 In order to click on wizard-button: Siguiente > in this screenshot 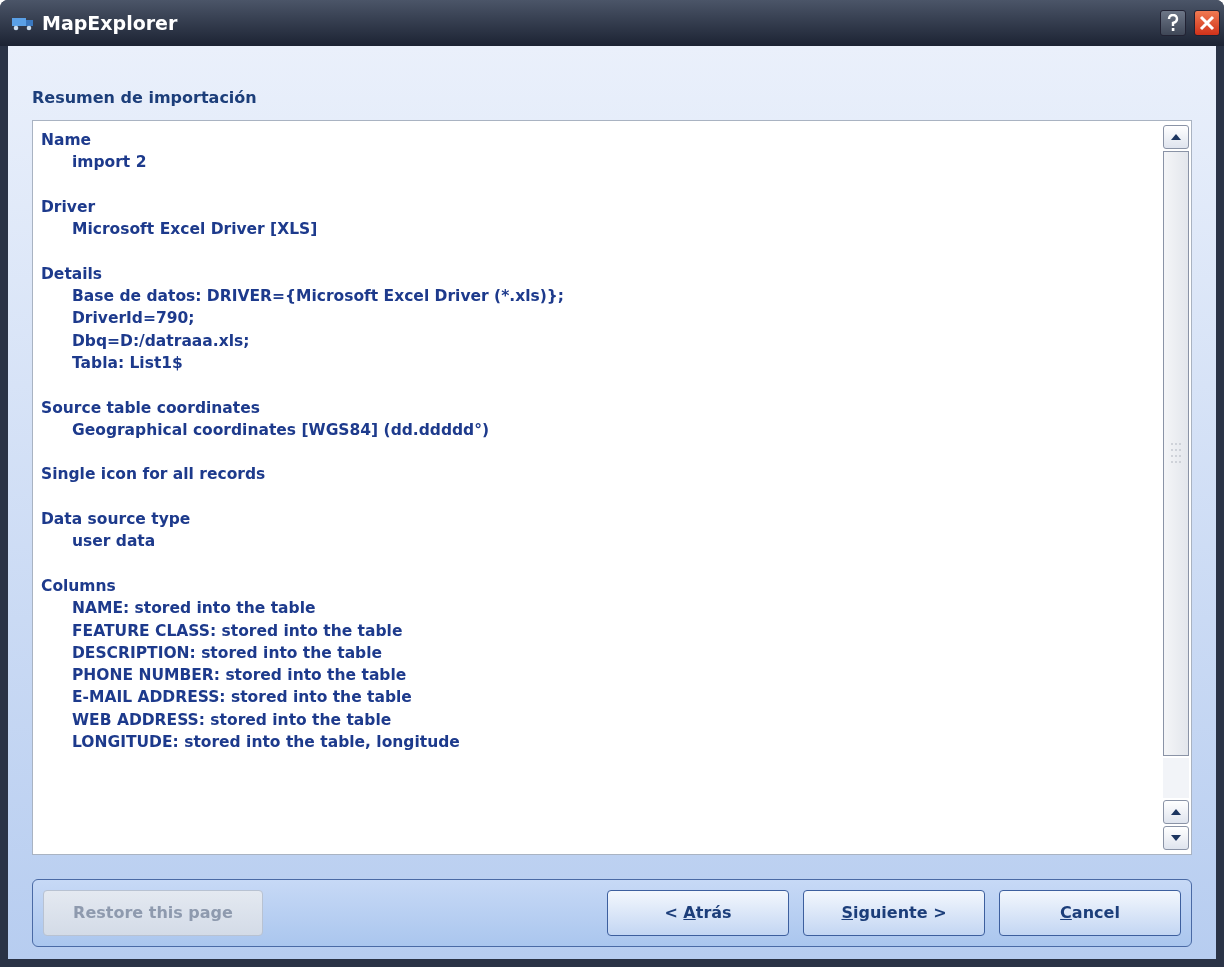, I will do `click(894, 913)`.